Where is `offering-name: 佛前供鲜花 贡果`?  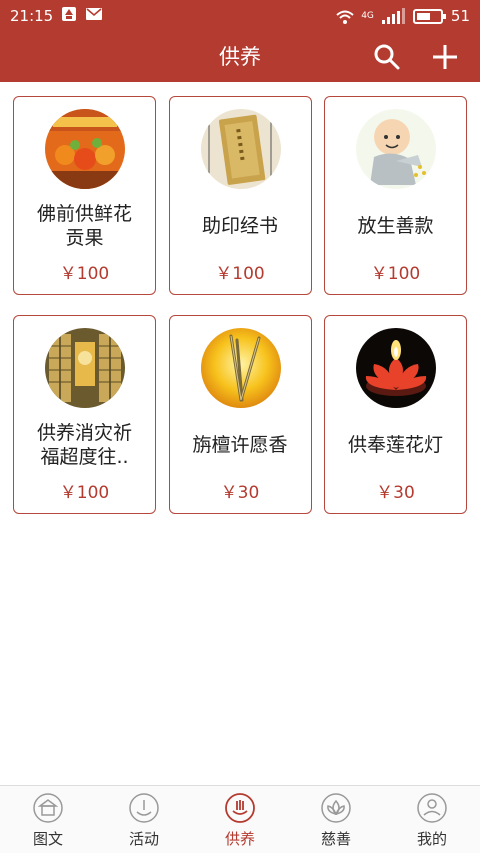 offering-name: 佛前供鲜花 贡果 is located at coordinates (84, 226).